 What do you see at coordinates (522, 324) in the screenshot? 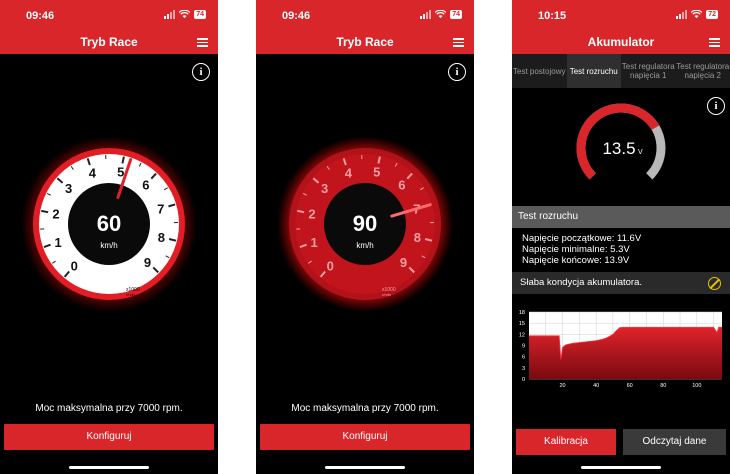
I see `chart-ytick-label: 15` at bounding box center [522, 324].